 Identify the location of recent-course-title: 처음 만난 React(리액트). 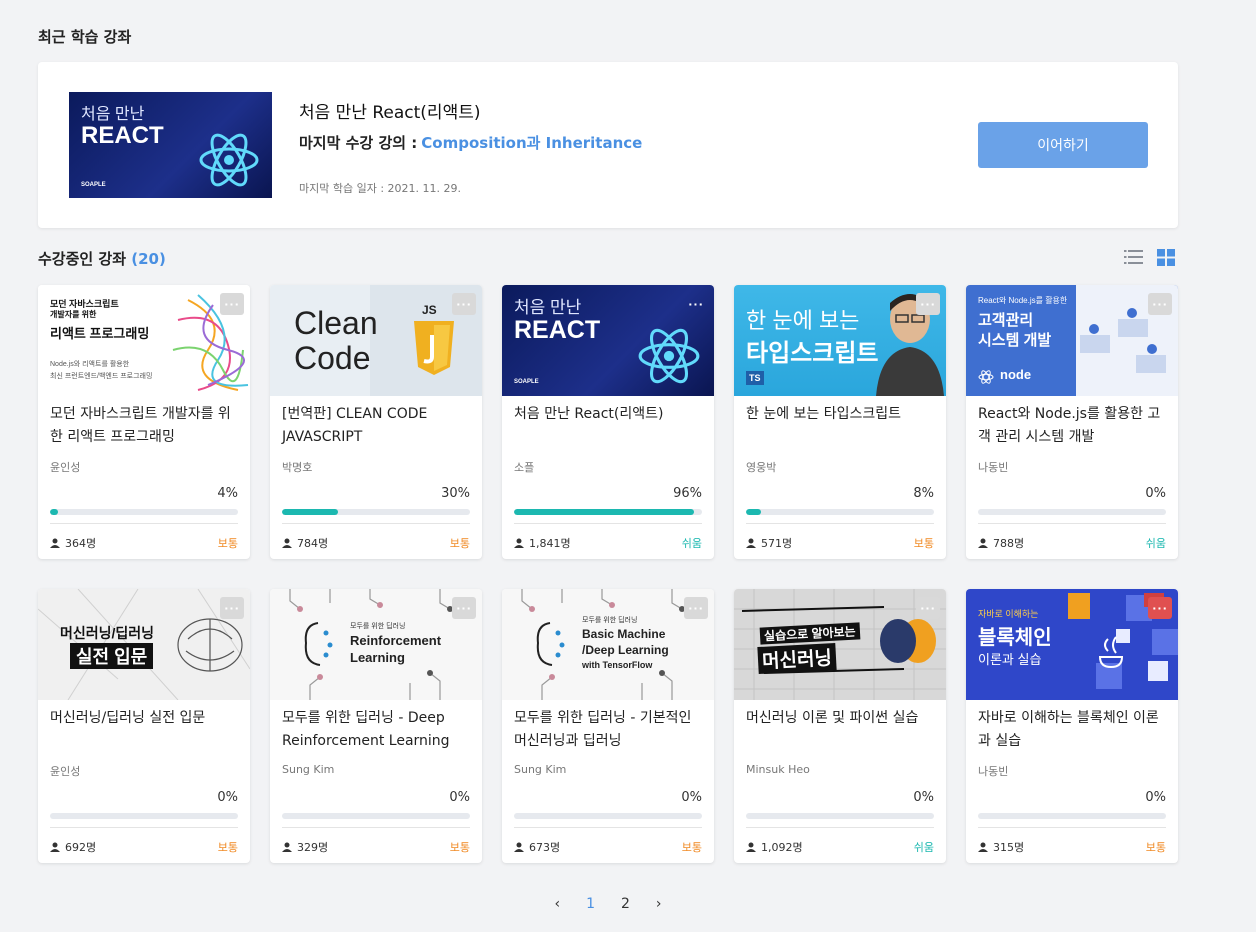
(390, 110).